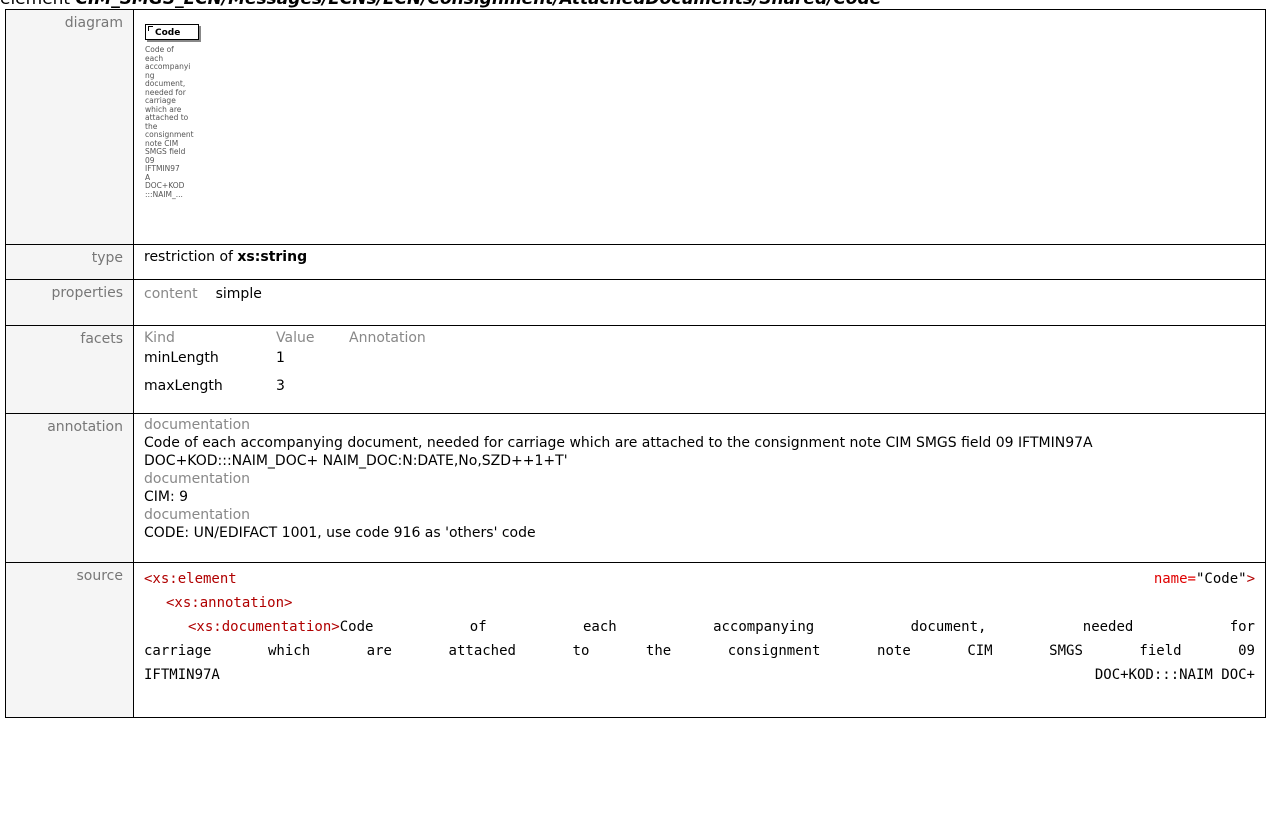 The image size is (1266, 813). What do you see at coordinates (162, 168) in the screenshot?
I see `diagram-doc-line: IFTMIN97` at bounding box center [162, 168].